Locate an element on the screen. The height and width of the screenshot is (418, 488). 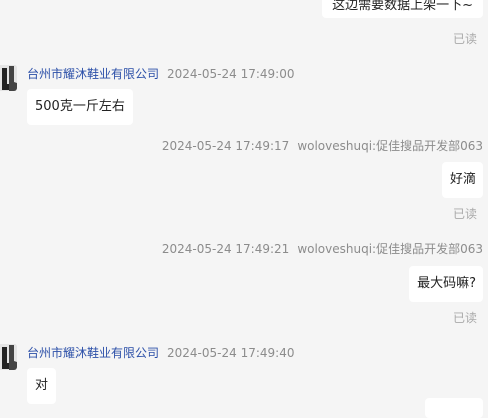
incoming-message-bubble: 对 is located at coordinates (42, 386).